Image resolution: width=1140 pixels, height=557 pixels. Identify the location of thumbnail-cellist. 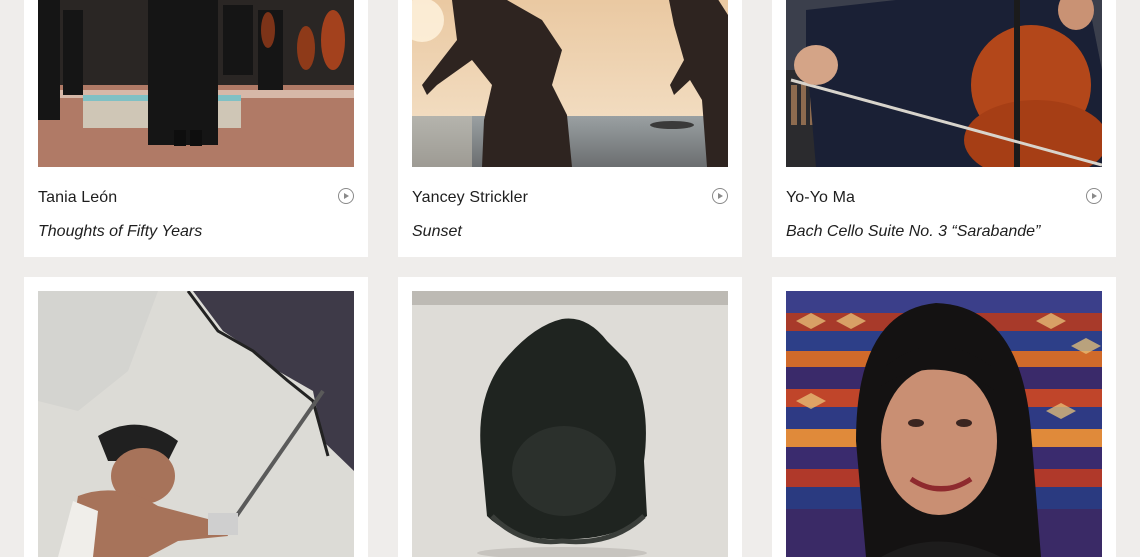
(944, 83).